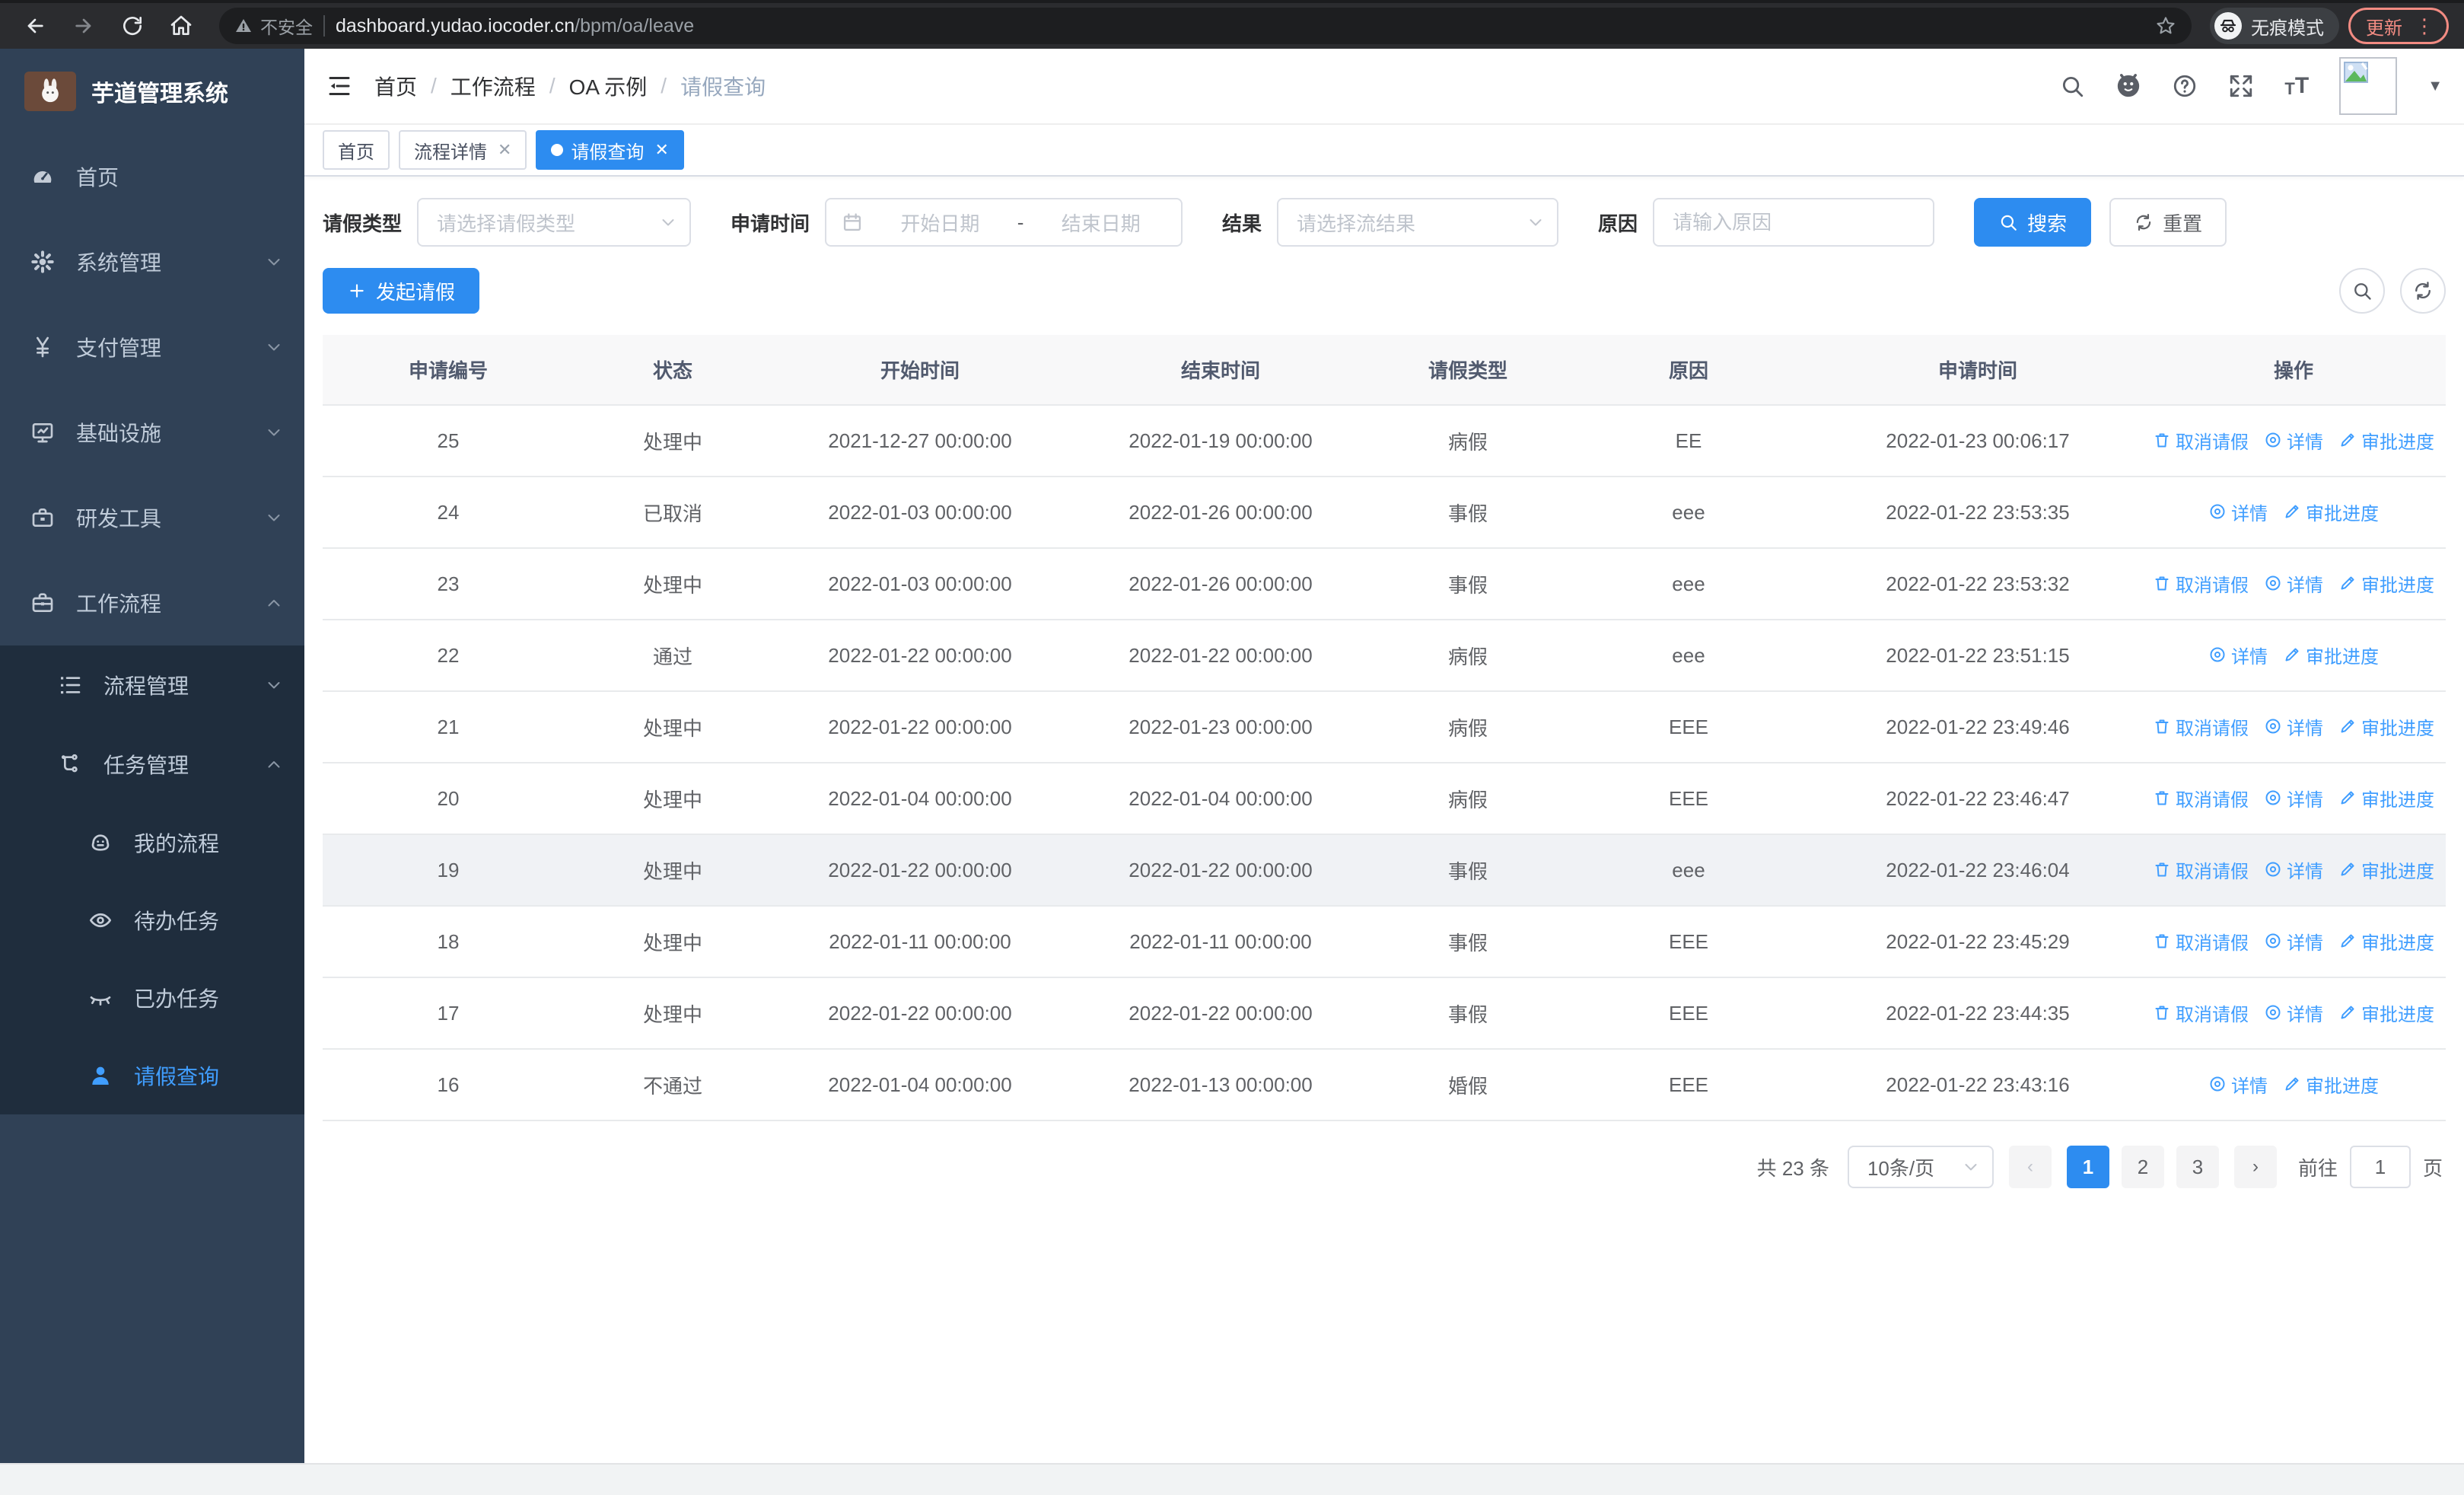  What do you see at coordinates (401, 291) in the screenshot?
I see `create-leave-button: 发起请假` at bounding box center [401, 291].